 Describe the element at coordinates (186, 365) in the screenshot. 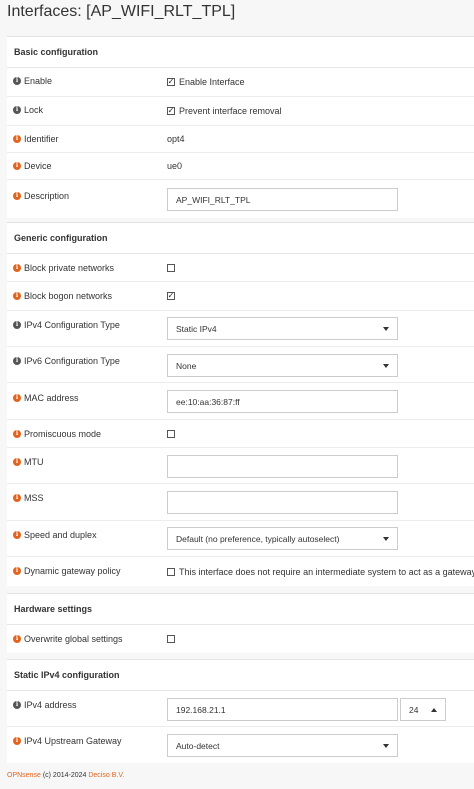

I see `ipv6-type-value: None` at that location.